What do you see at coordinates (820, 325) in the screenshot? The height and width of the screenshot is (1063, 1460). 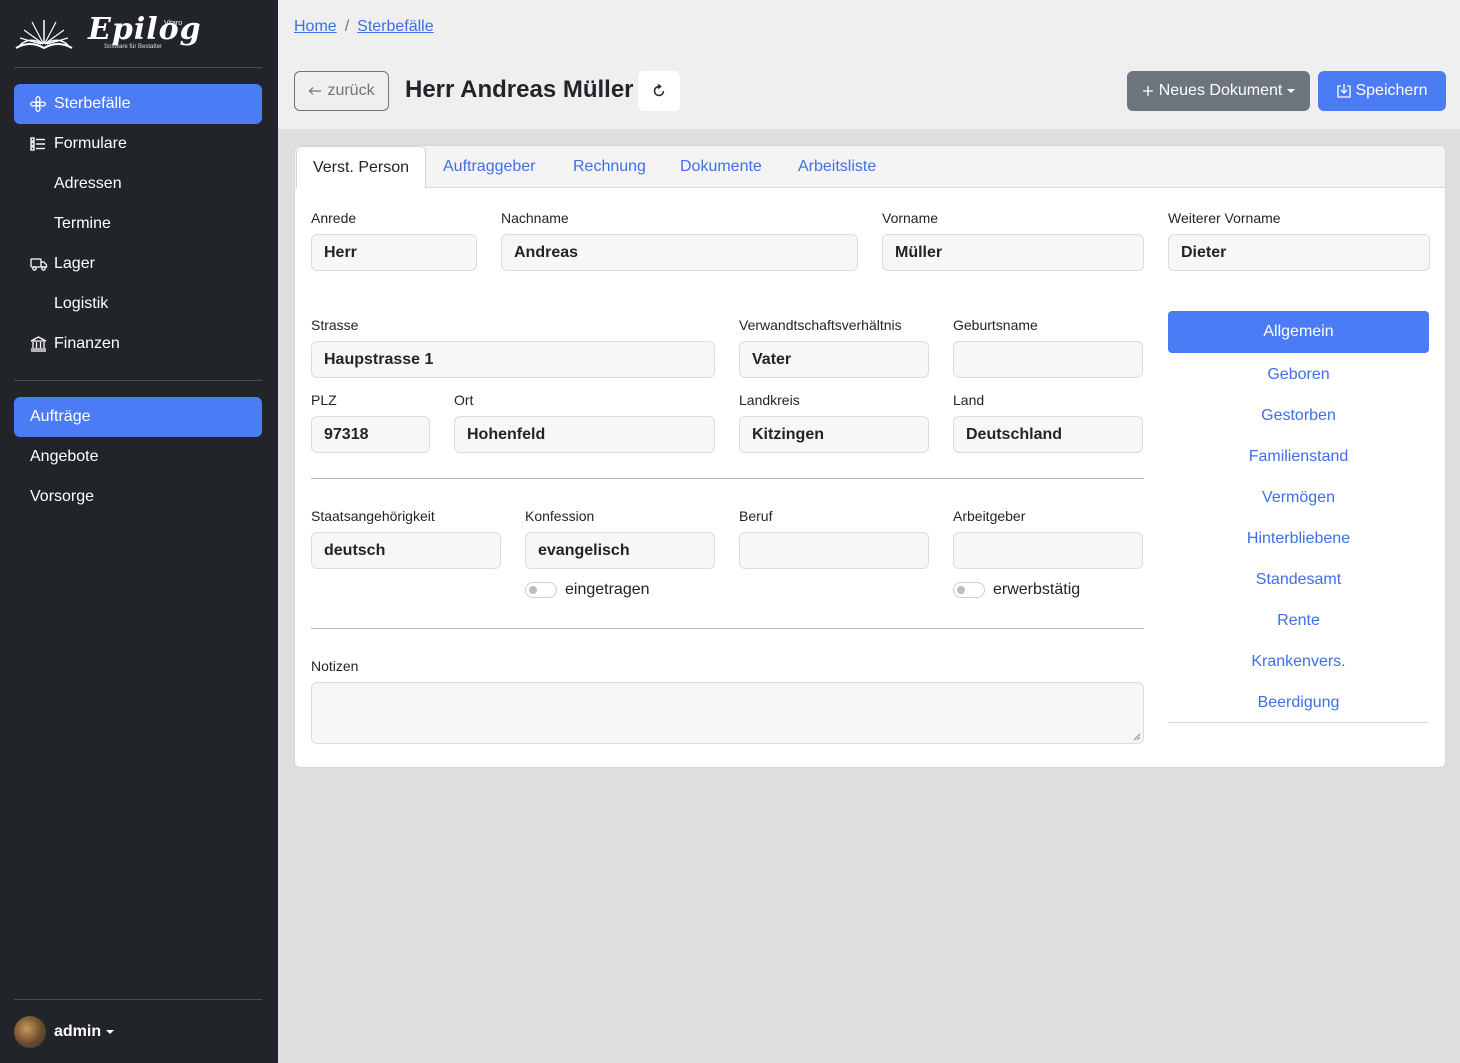 I see `verwandtschaft-label: Verwandtschaftsverhältnis` at bounding box center [820, 325].